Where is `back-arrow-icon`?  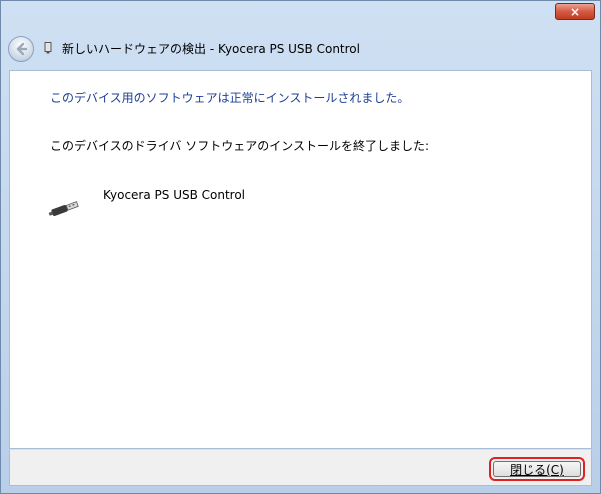
back-arrow-icon is located at coordinates (22, 49).